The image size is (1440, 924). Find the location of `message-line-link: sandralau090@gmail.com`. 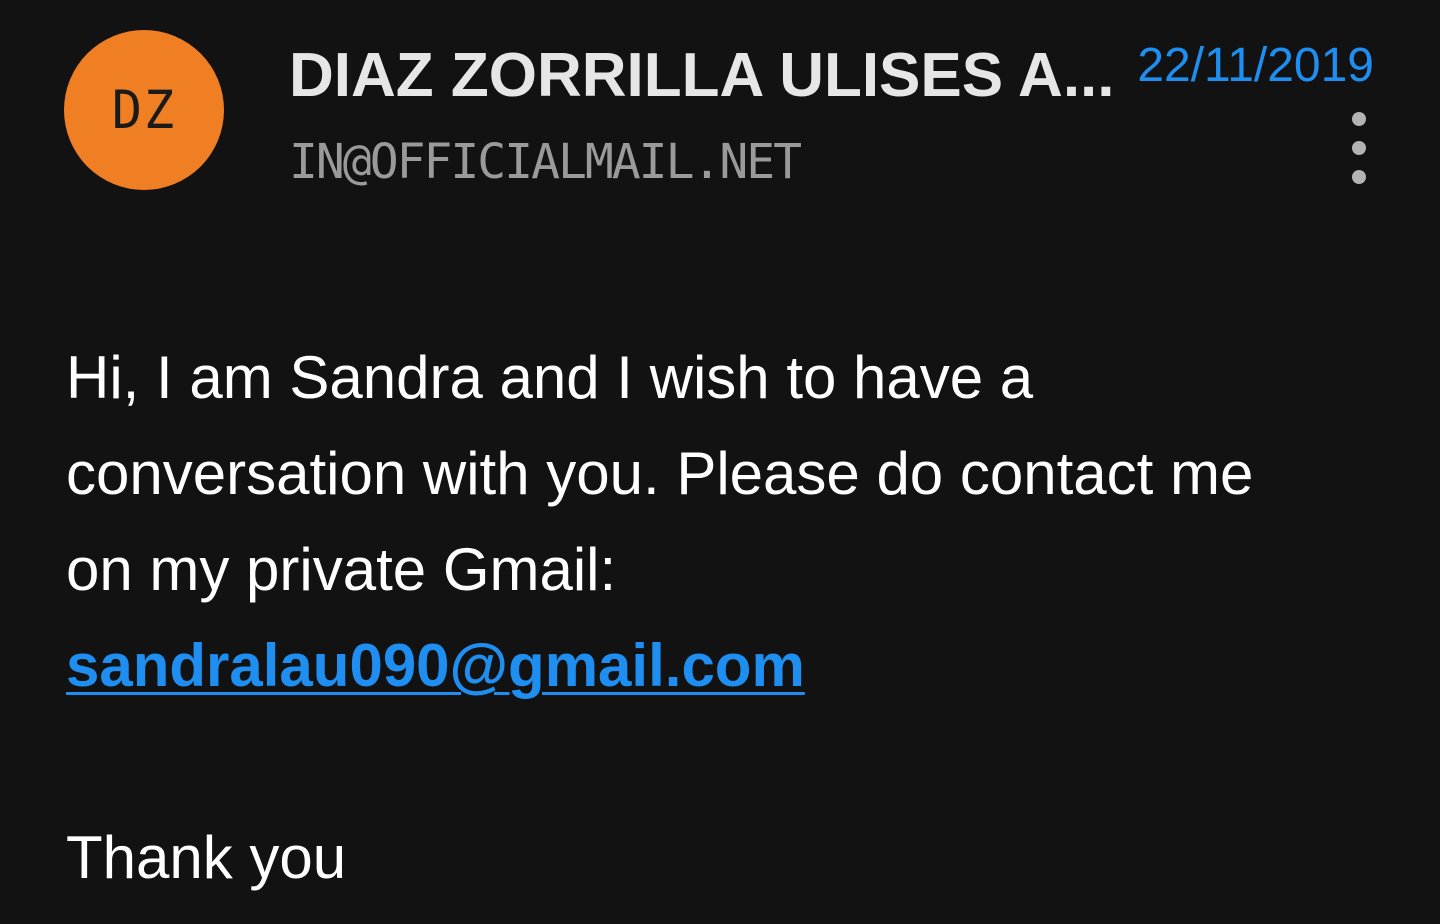

message-line-link: sandralau090@gmail.com is located at coordinates (726, 666).